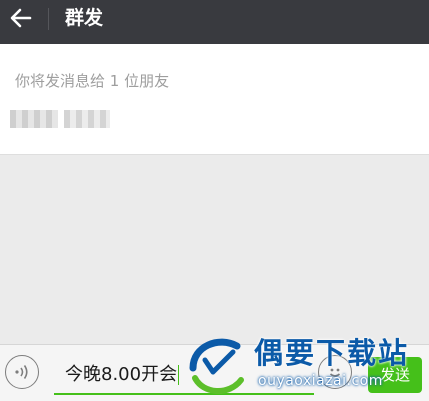 This screenshot has width=429, height=401. I want to click on message-text: 今晚8.00开会, so click(121, 374).